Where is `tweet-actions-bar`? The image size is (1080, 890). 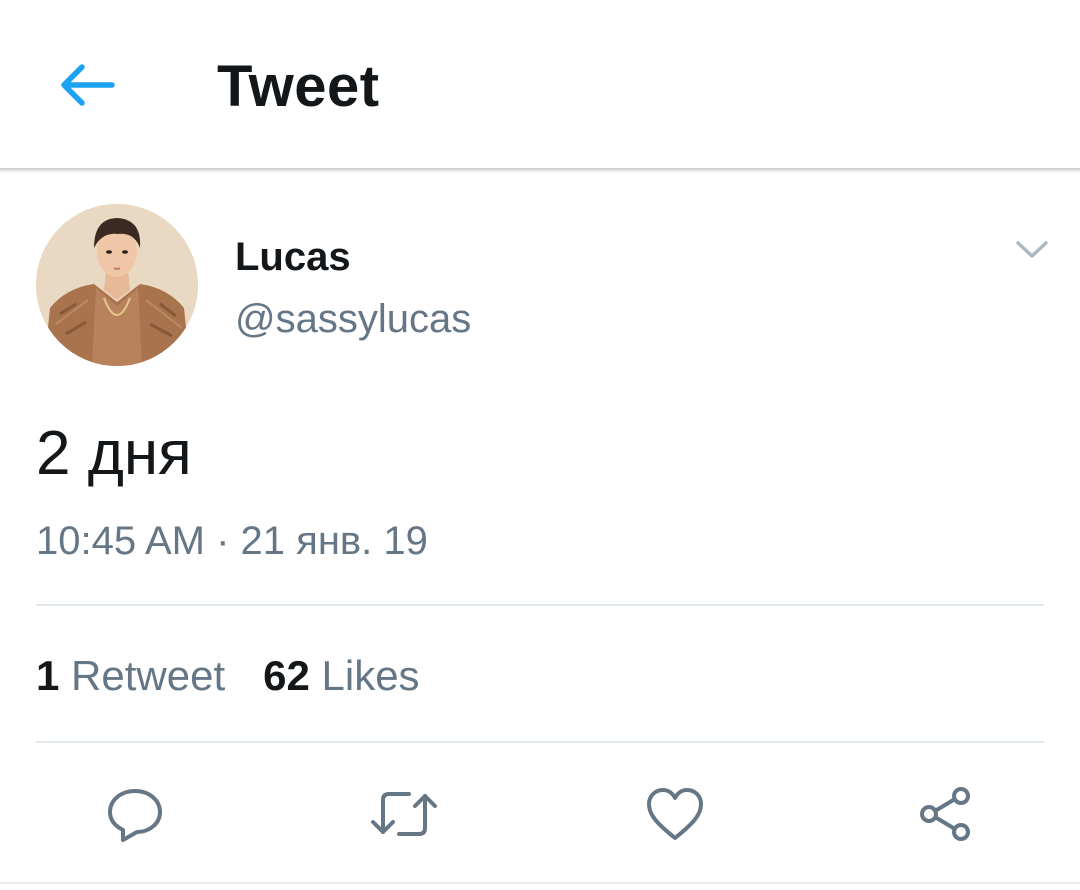
tweet-actions-bar is located at coordinates (540, 812).